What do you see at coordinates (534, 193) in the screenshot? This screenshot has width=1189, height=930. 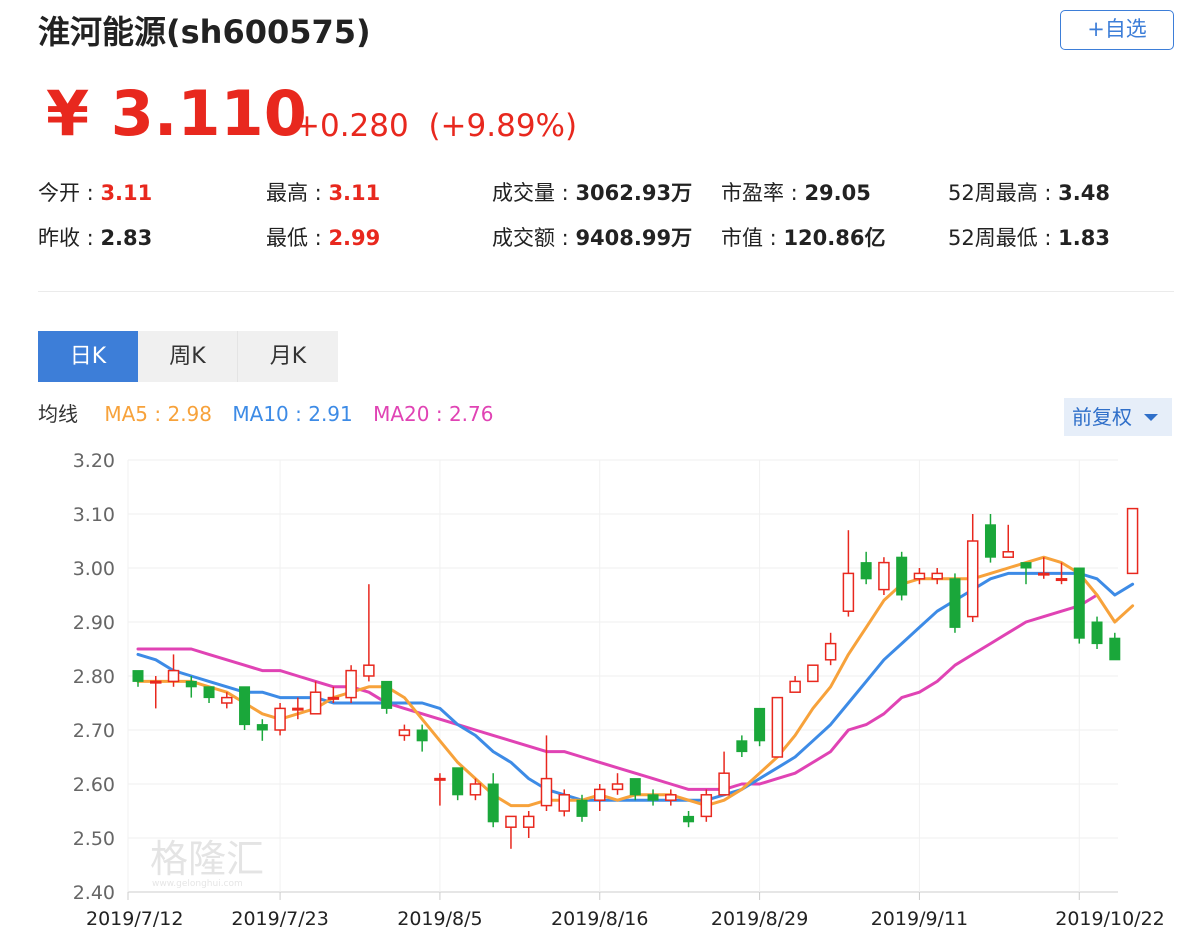 I see `quote-label: 成交量 :` at bounding box center [534, 193].